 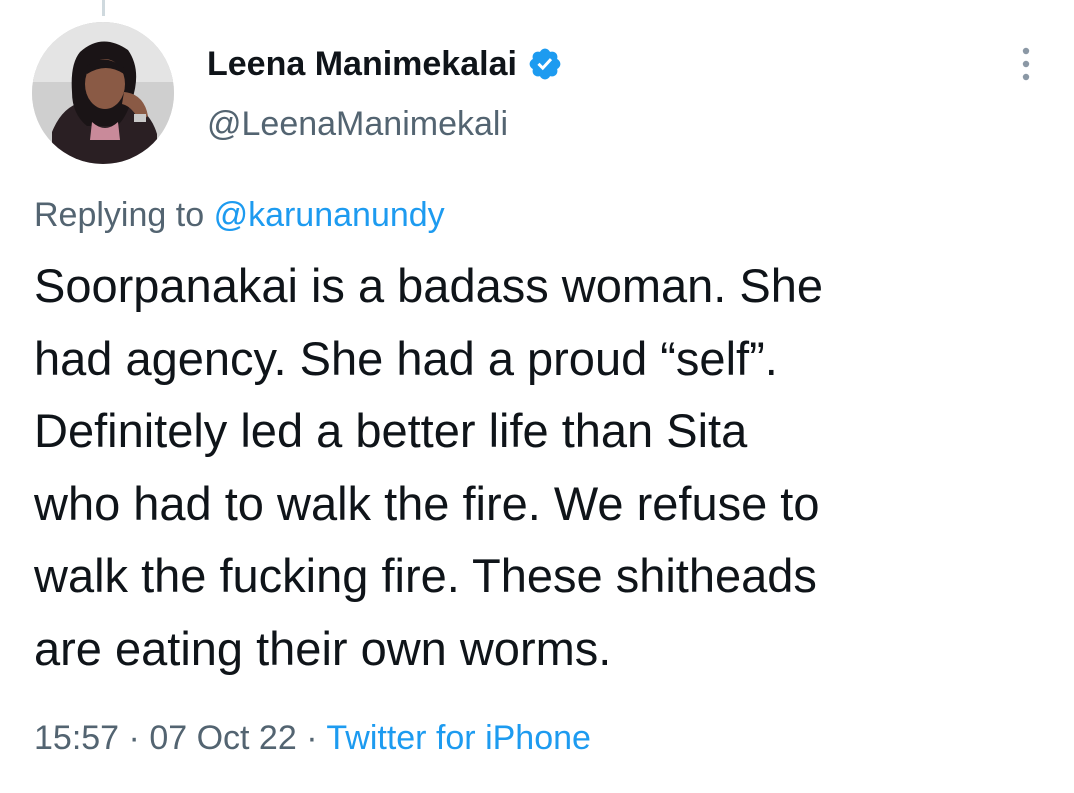 What do you see at coordinates (458, 738) in the screenshot?
I see `tweet-source-link: Twitter for iPhone` at bounding box center [458, 738].